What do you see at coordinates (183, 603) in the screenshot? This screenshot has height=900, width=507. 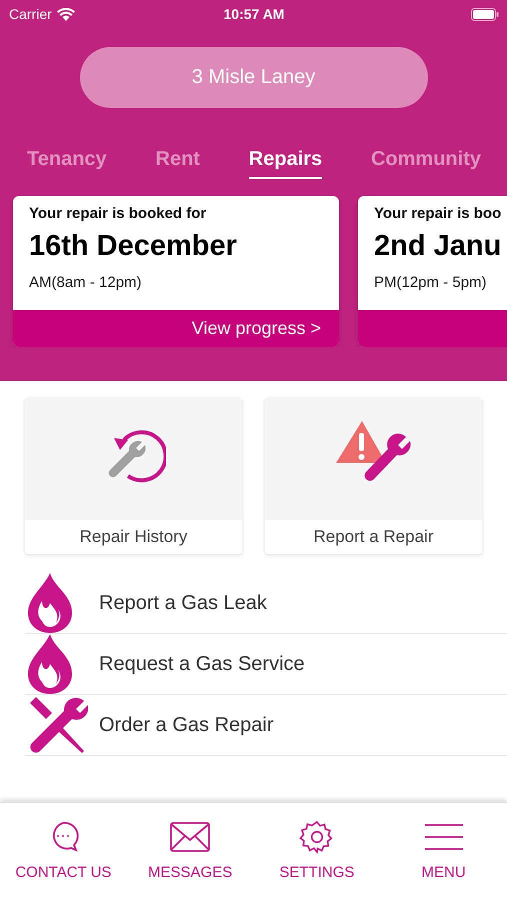 I see `row-label: Report a Gas Leak` at bounding box center [183, 603].